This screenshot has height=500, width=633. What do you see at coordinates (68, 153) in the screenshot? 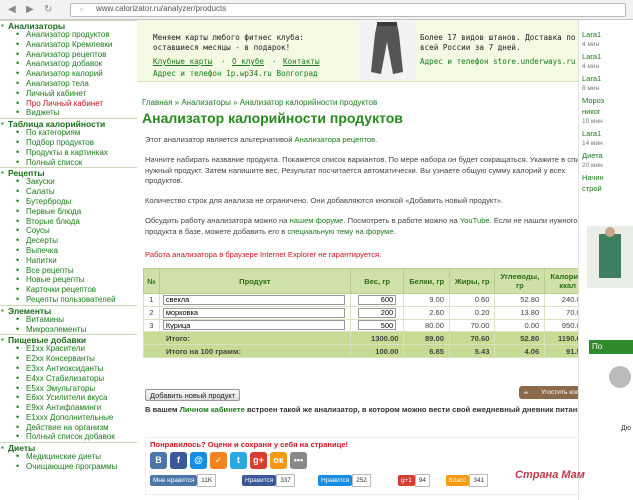
I see `sidebar-item: Продукты в картинках` at bounding box center [68, 153].